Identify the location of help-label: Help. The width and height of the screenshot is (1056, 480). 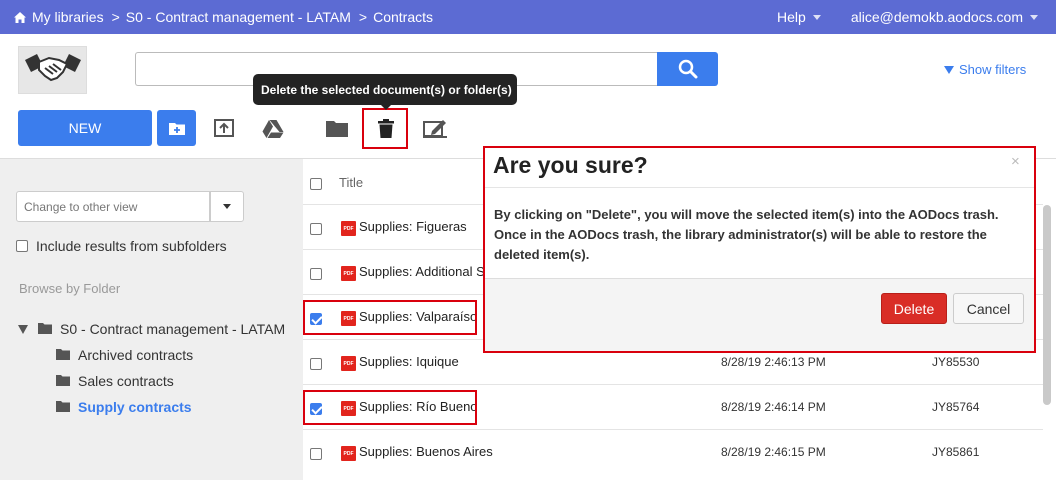
(791, 17).